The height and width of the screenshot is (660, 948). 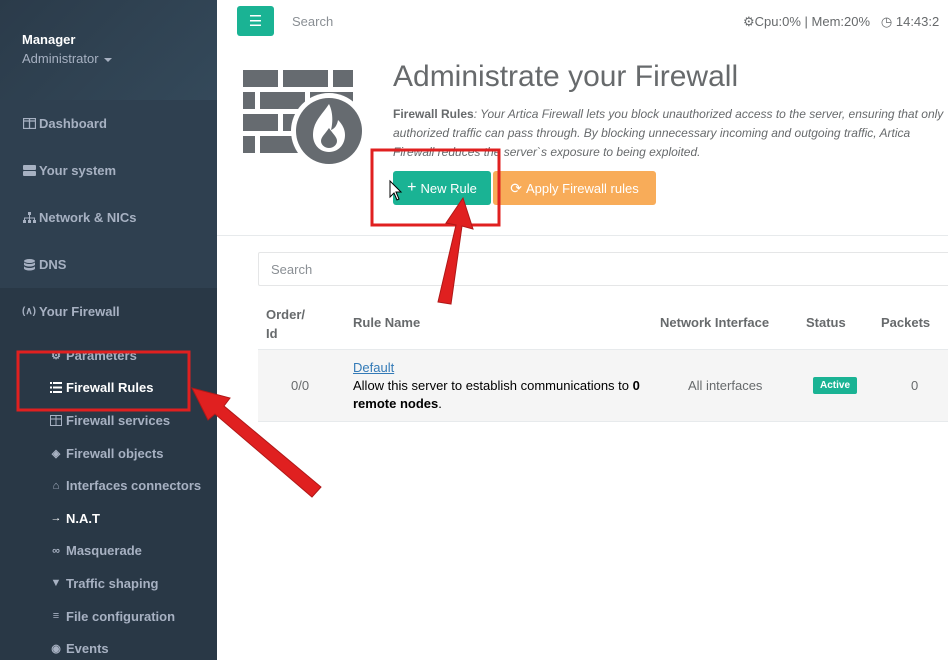 I want to click on caret-down-icon, so click(x=107, y=59).